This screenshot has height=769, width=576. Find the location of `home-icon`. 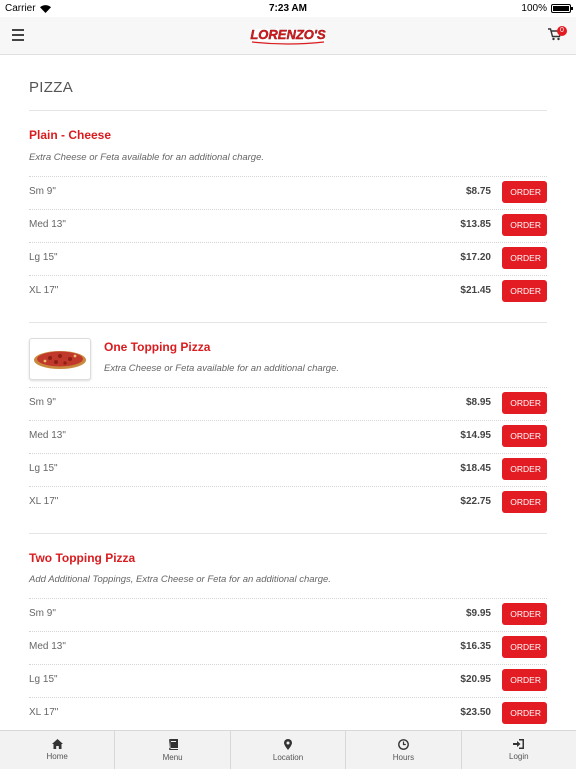

home-icon is located at coordinates (57, 744).